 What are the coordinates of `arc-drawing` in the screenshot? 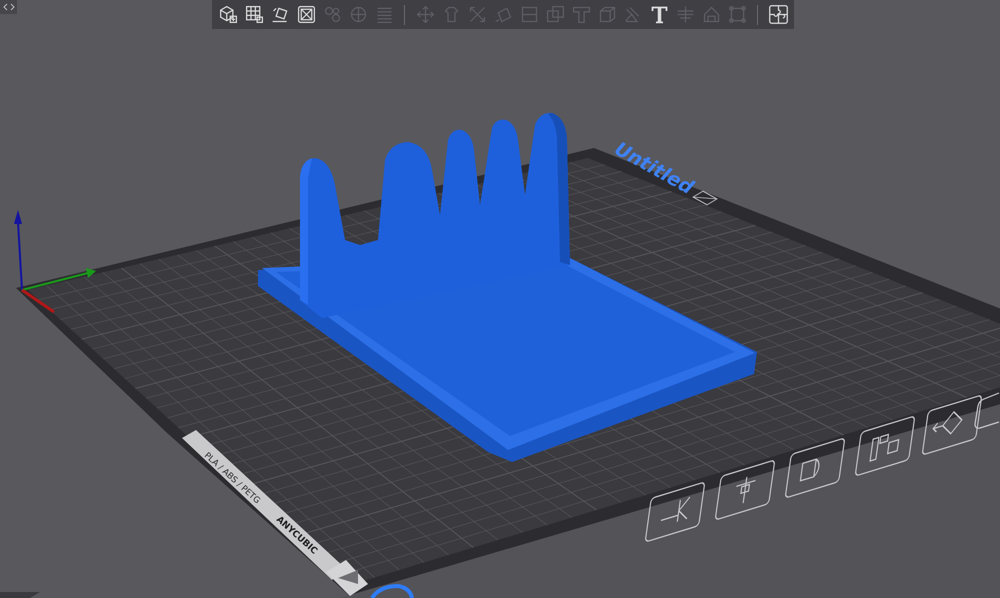 It's located at (392, 591).